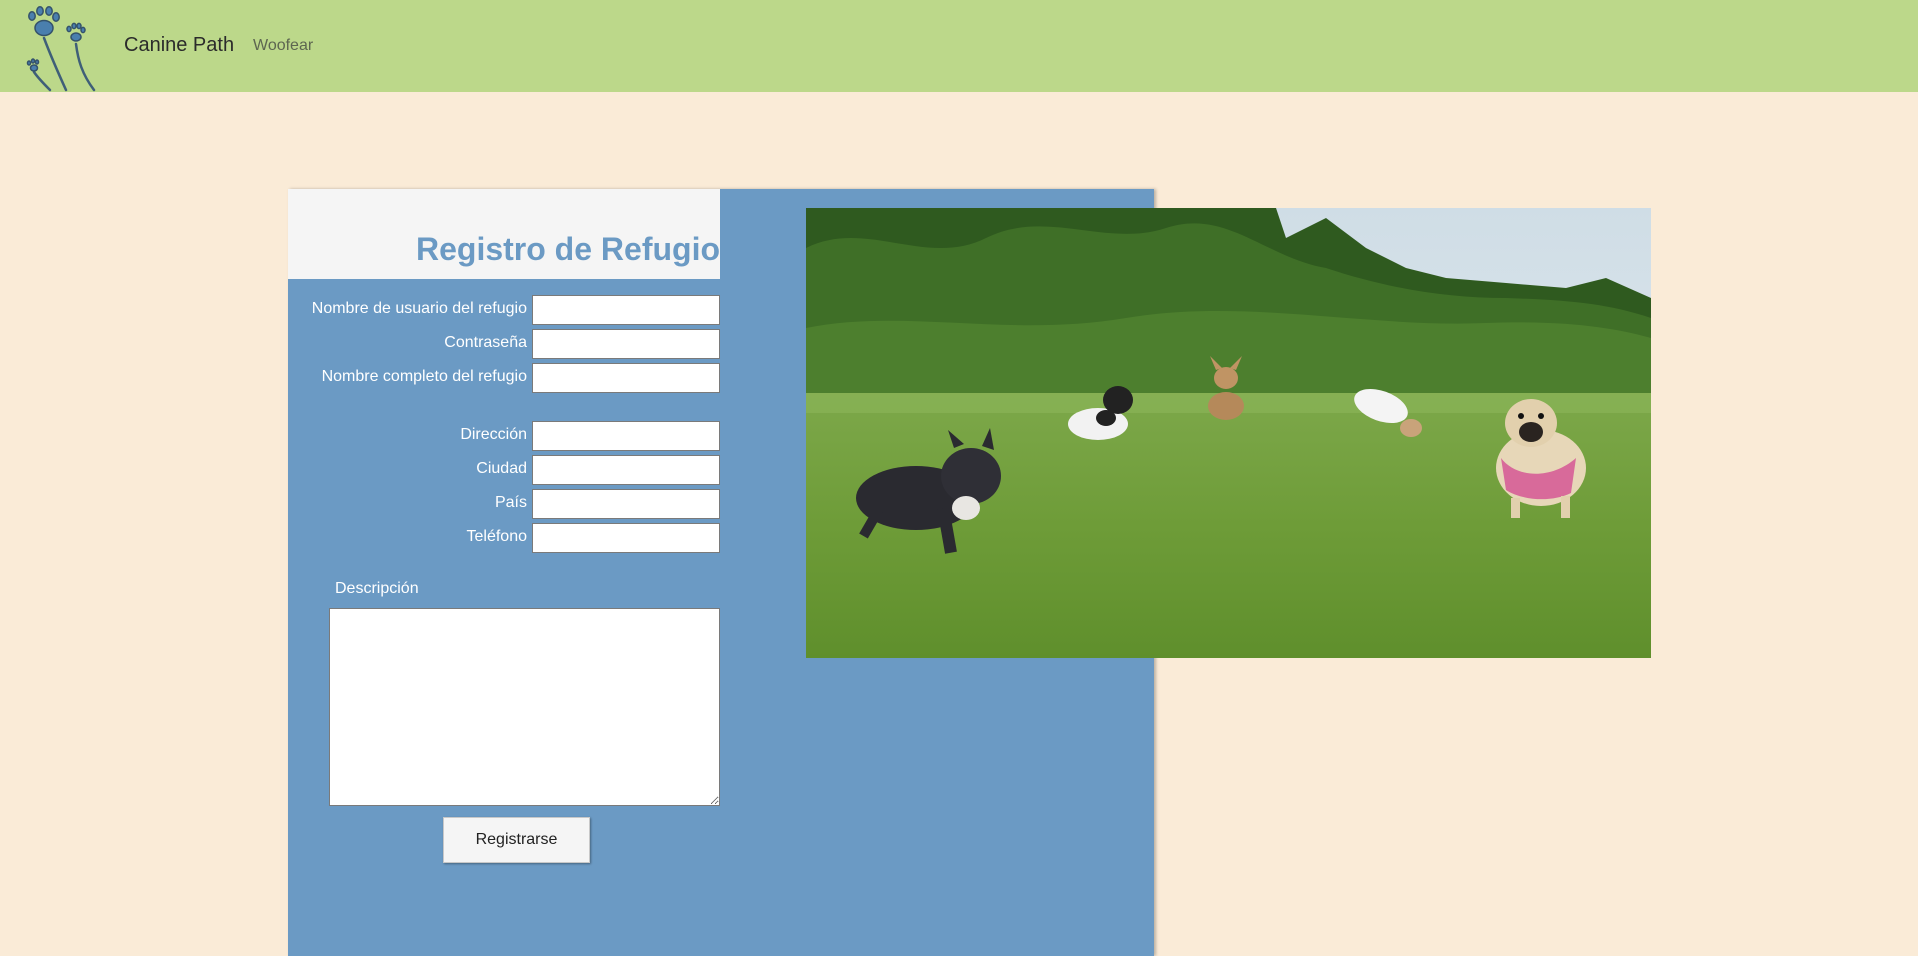 This screenshot has width=1918, height=956. What do you see at coordinates (516, 840) in the screenshot?
I see `register-button: Registrarse` at bounding box center [516, 840].